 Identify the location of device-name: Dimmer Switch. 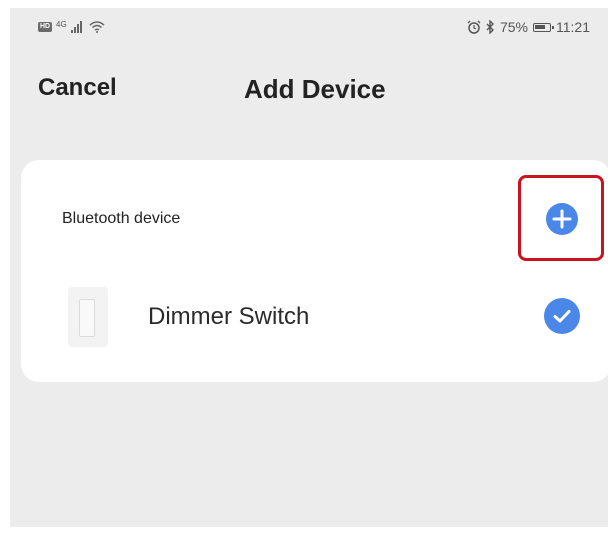
(229, 316).